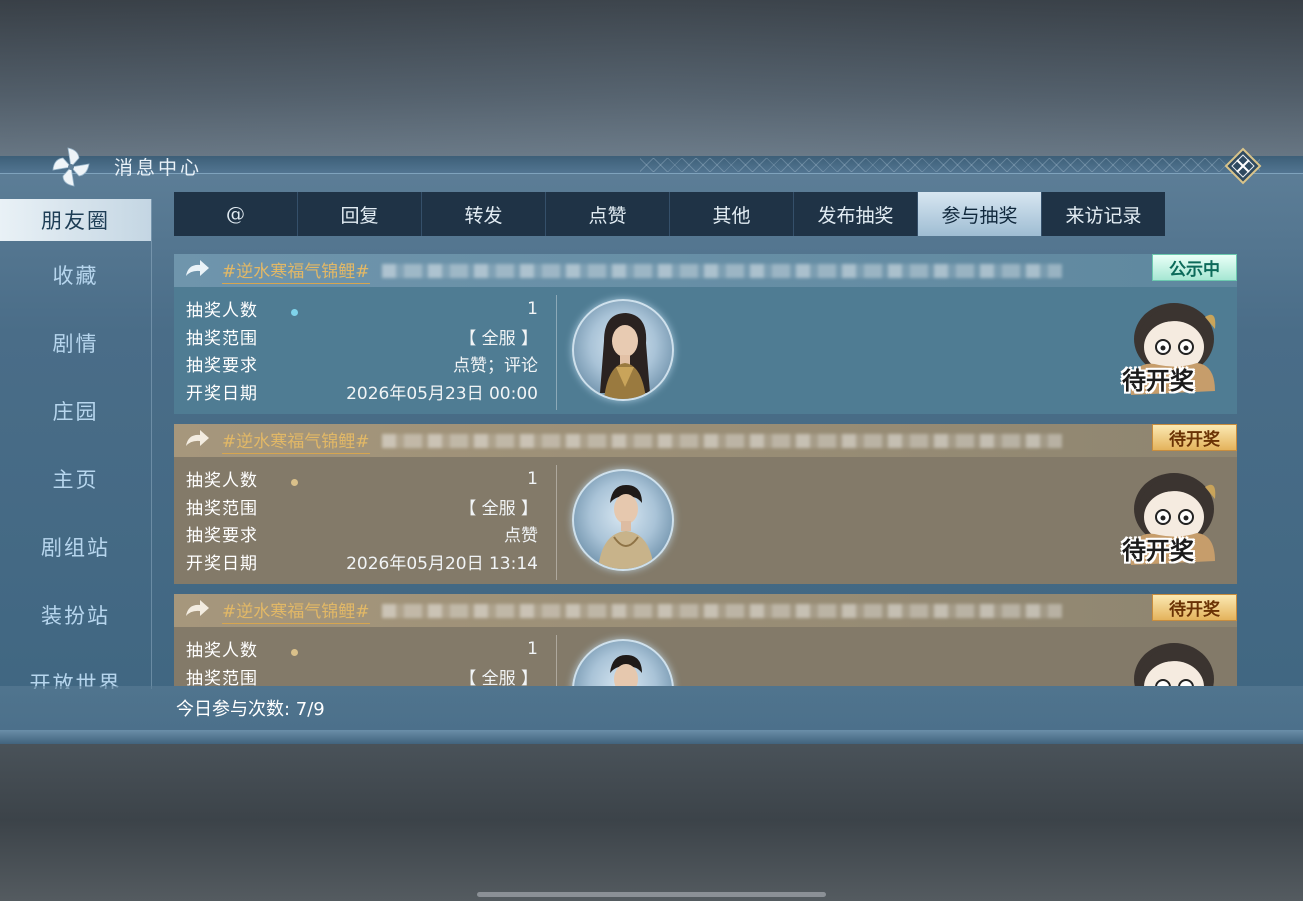 Image resolution: width=1303 pixels, height=901 pixels. What do you see at coordinates (75, 669) in the screenshot?
I see `sidebar-item-open-world: 开放世界` at bounding box center [75, 669].